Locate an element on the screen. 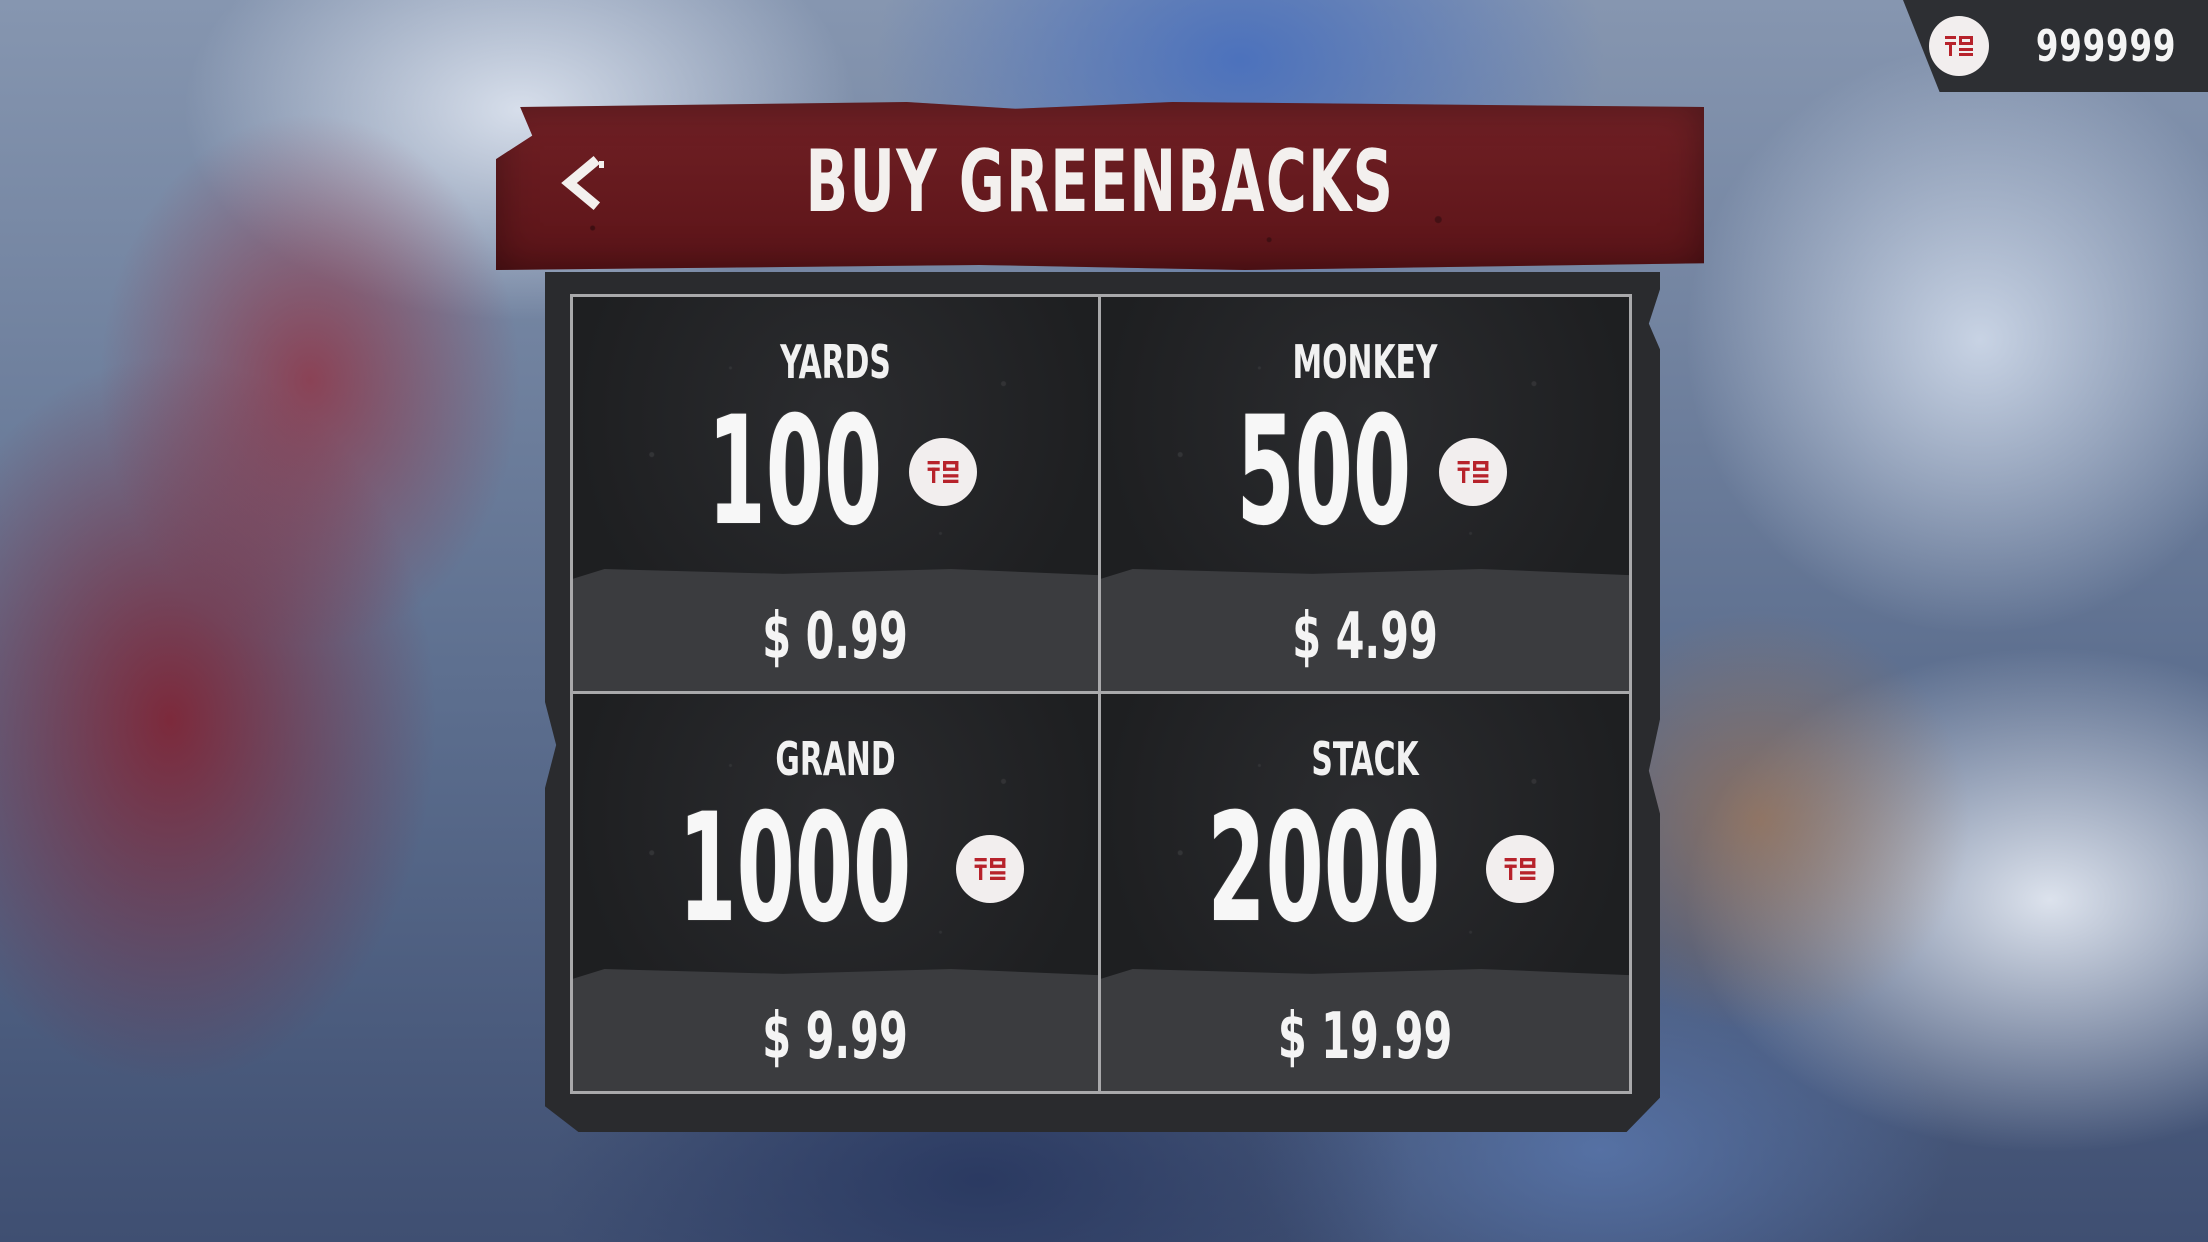  pack-price: $ 0.99 is located at coordinates (835, 637).